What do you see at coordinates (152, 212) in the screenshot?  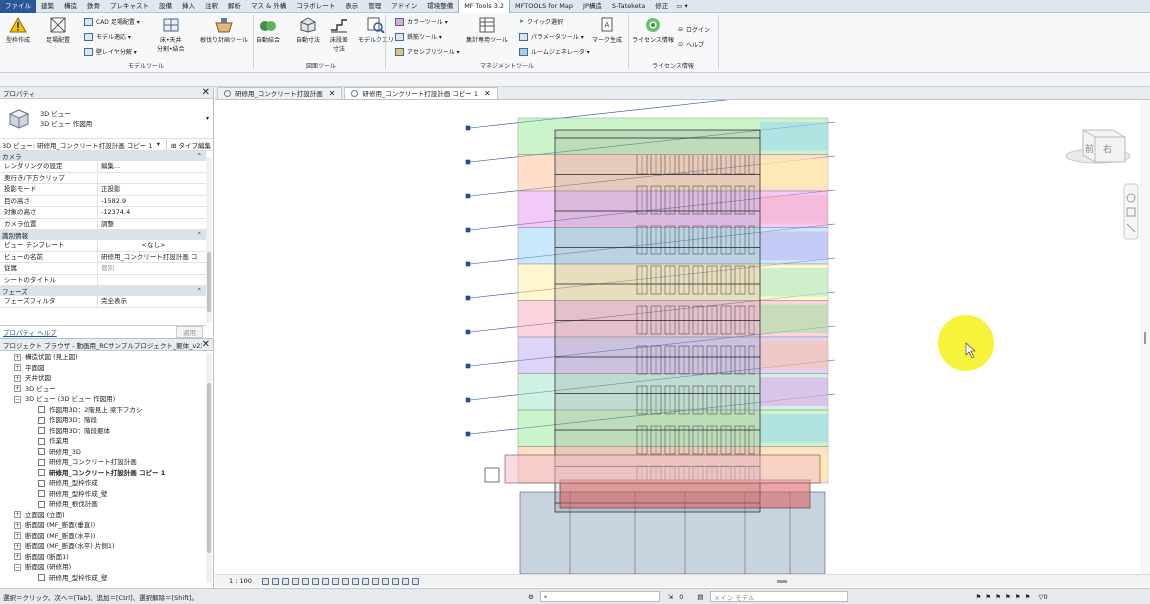 I see `property-value: -12374.4` at bounding box center [152, 212].